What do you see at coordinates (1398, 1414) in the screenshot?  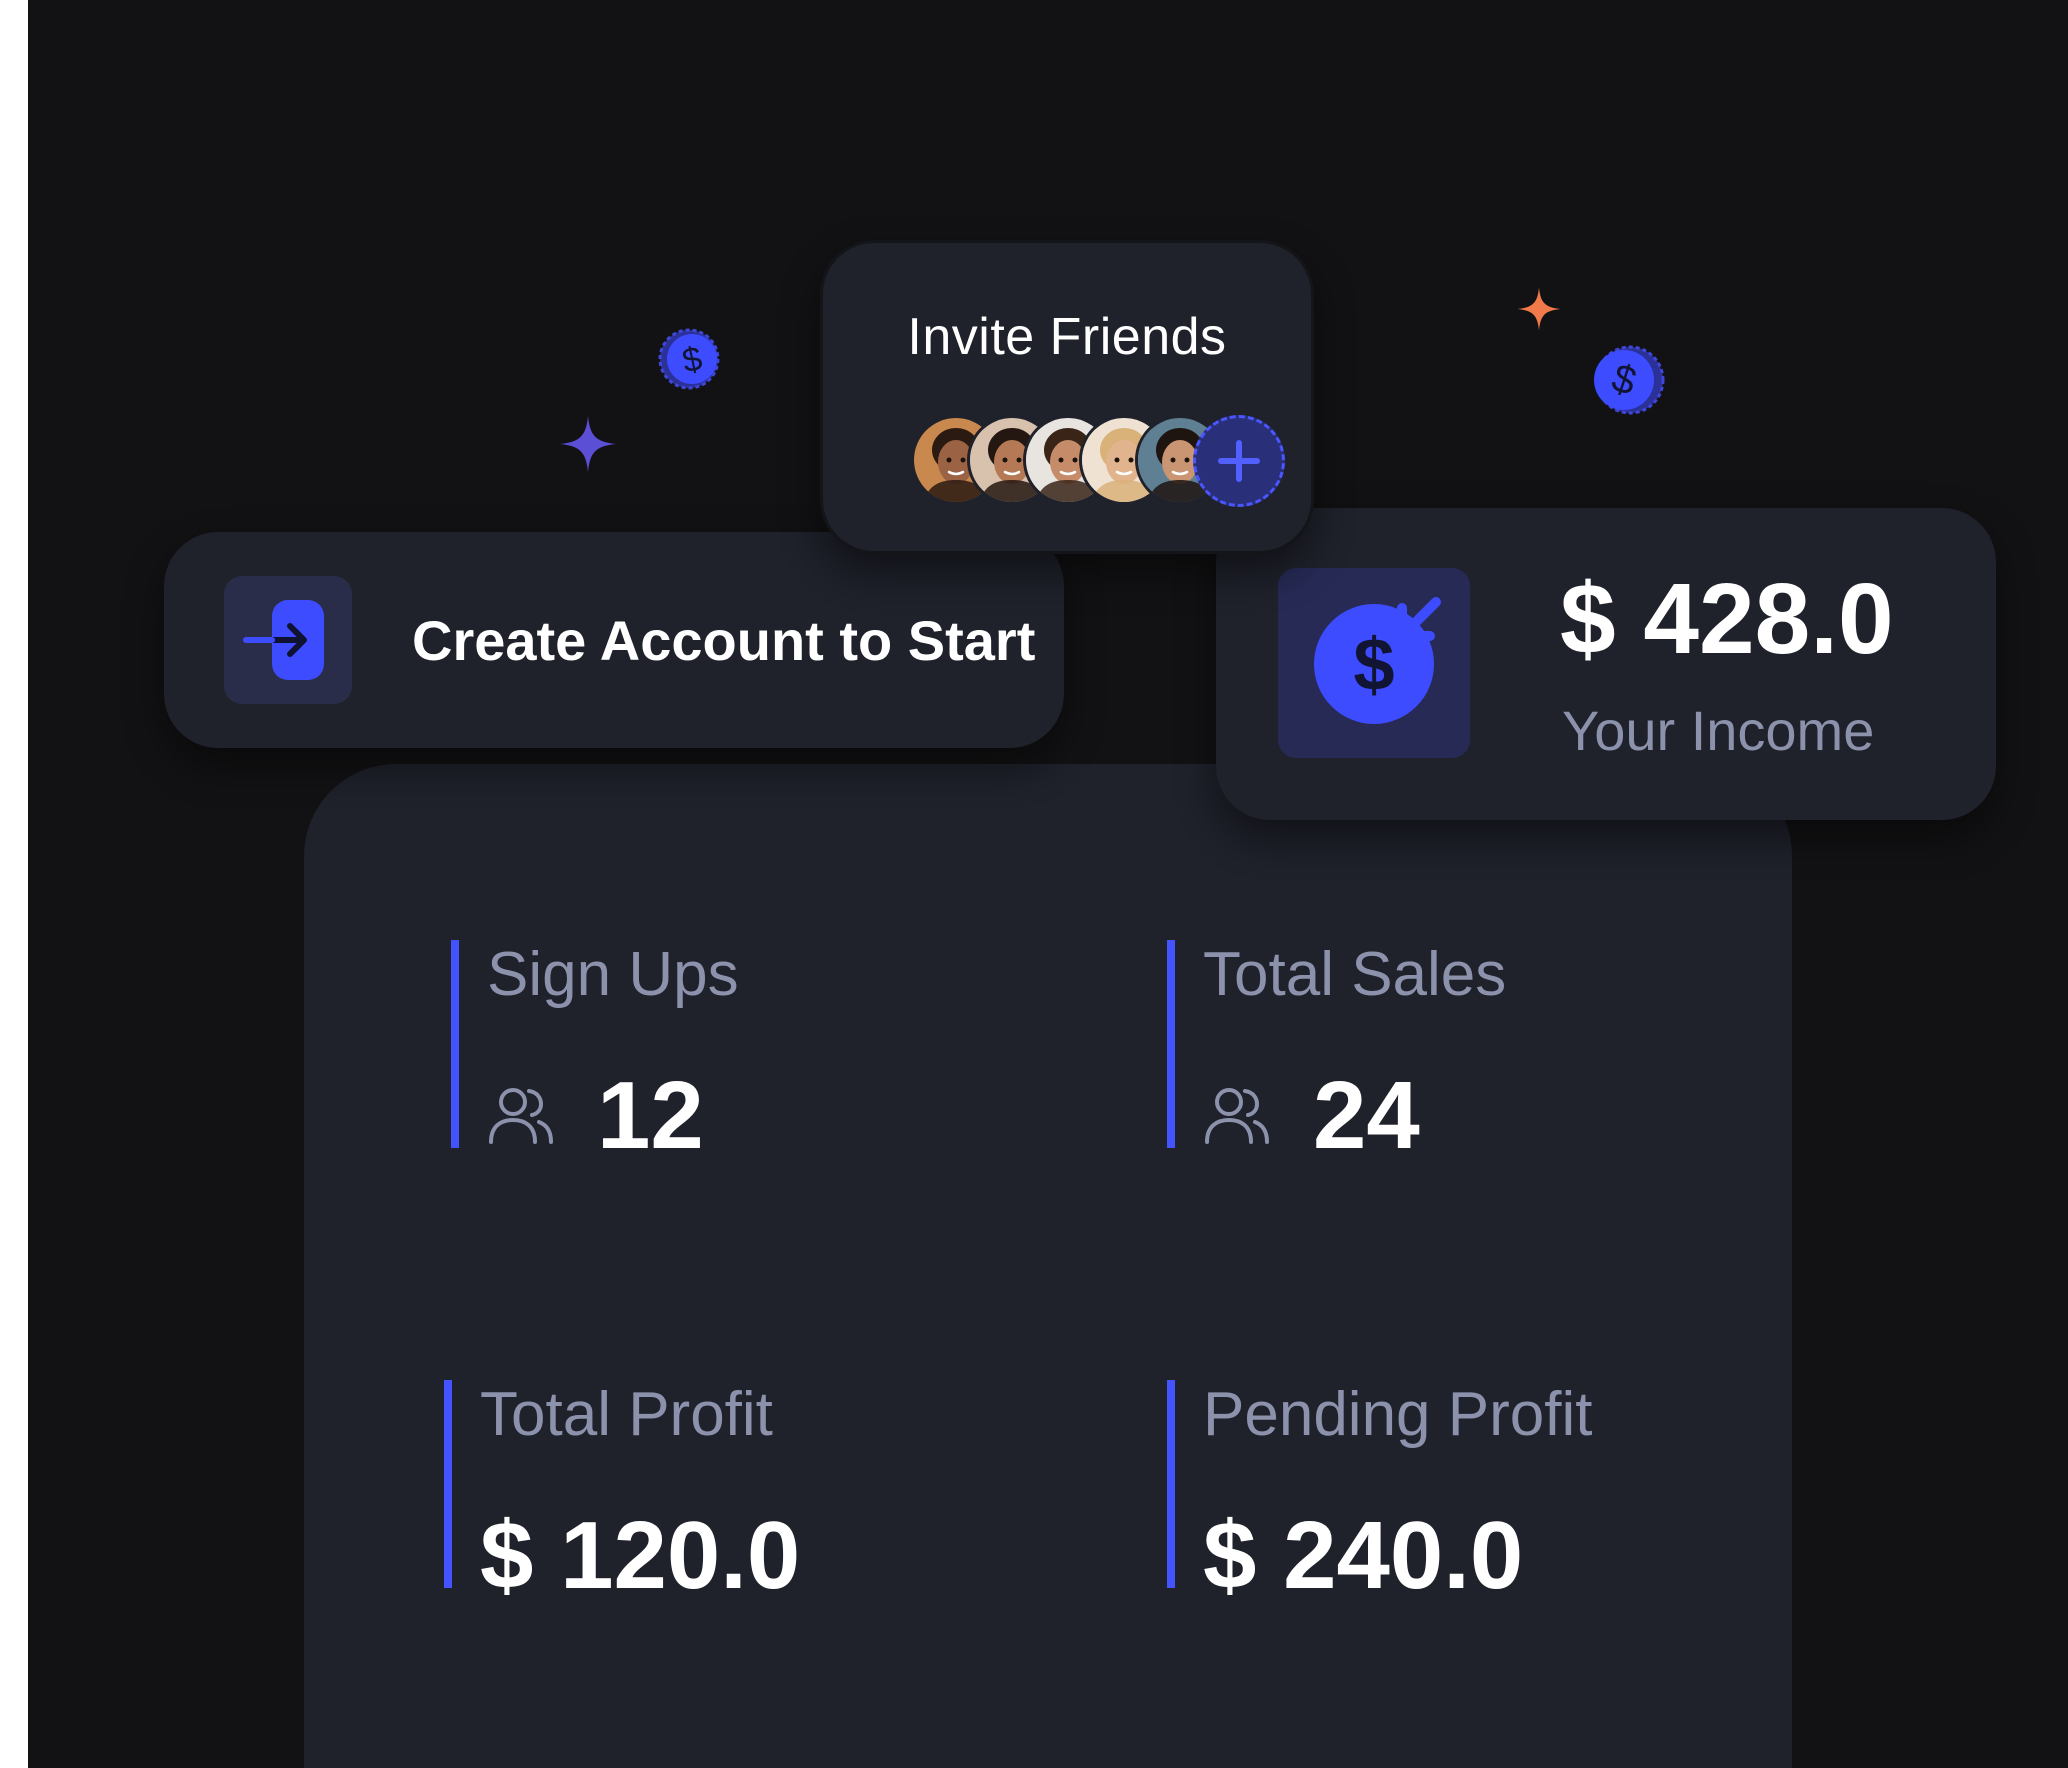 I see `stat-label: Pending Profit` at bounding box center [1398, 1414].